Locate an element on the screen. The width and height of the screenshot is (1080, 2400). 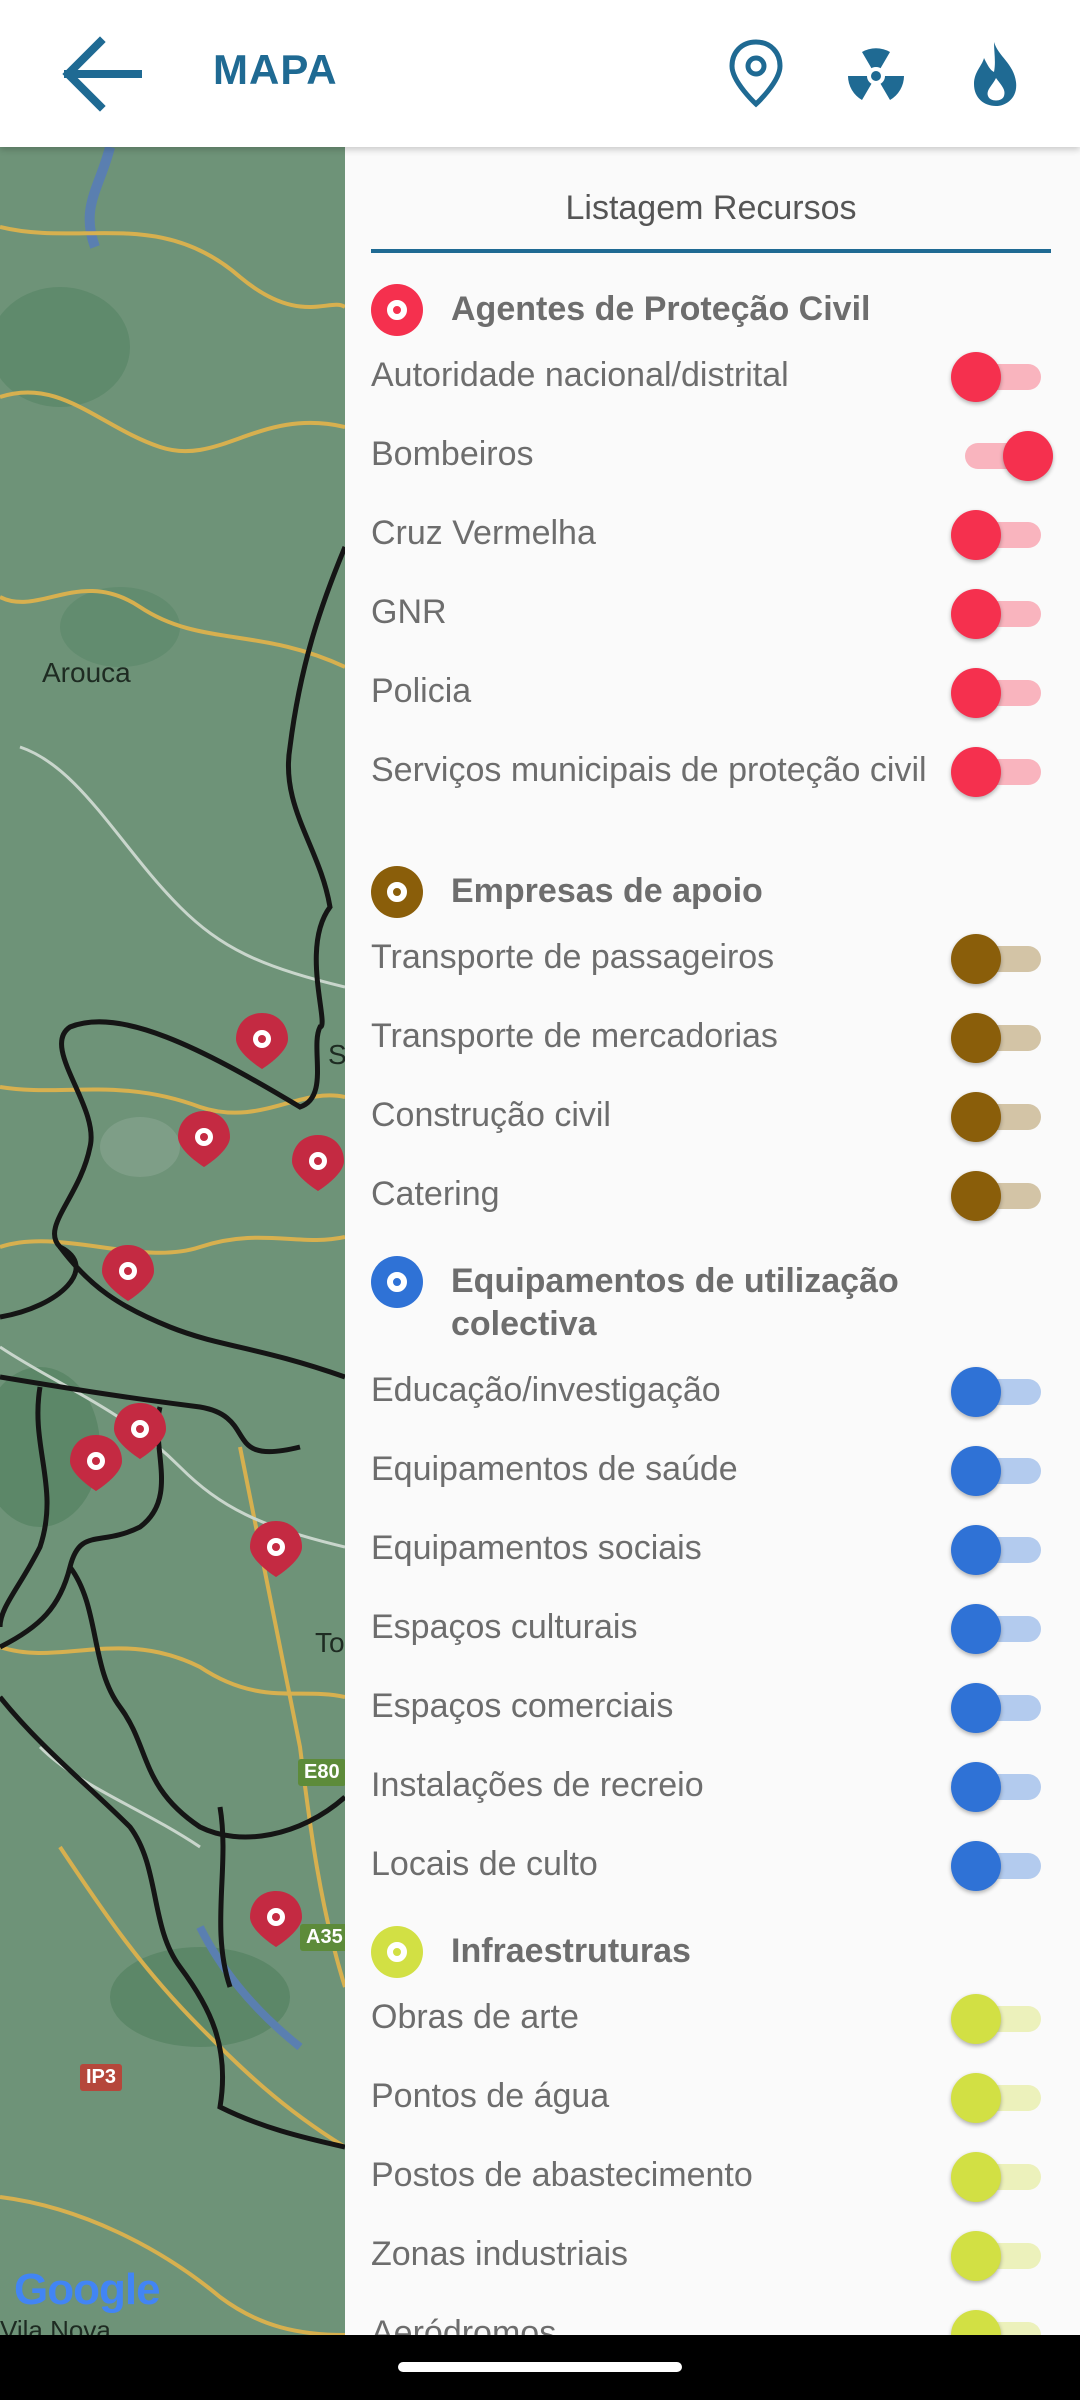
resource-row: Construção civil is located at coordinates (711, 1117).